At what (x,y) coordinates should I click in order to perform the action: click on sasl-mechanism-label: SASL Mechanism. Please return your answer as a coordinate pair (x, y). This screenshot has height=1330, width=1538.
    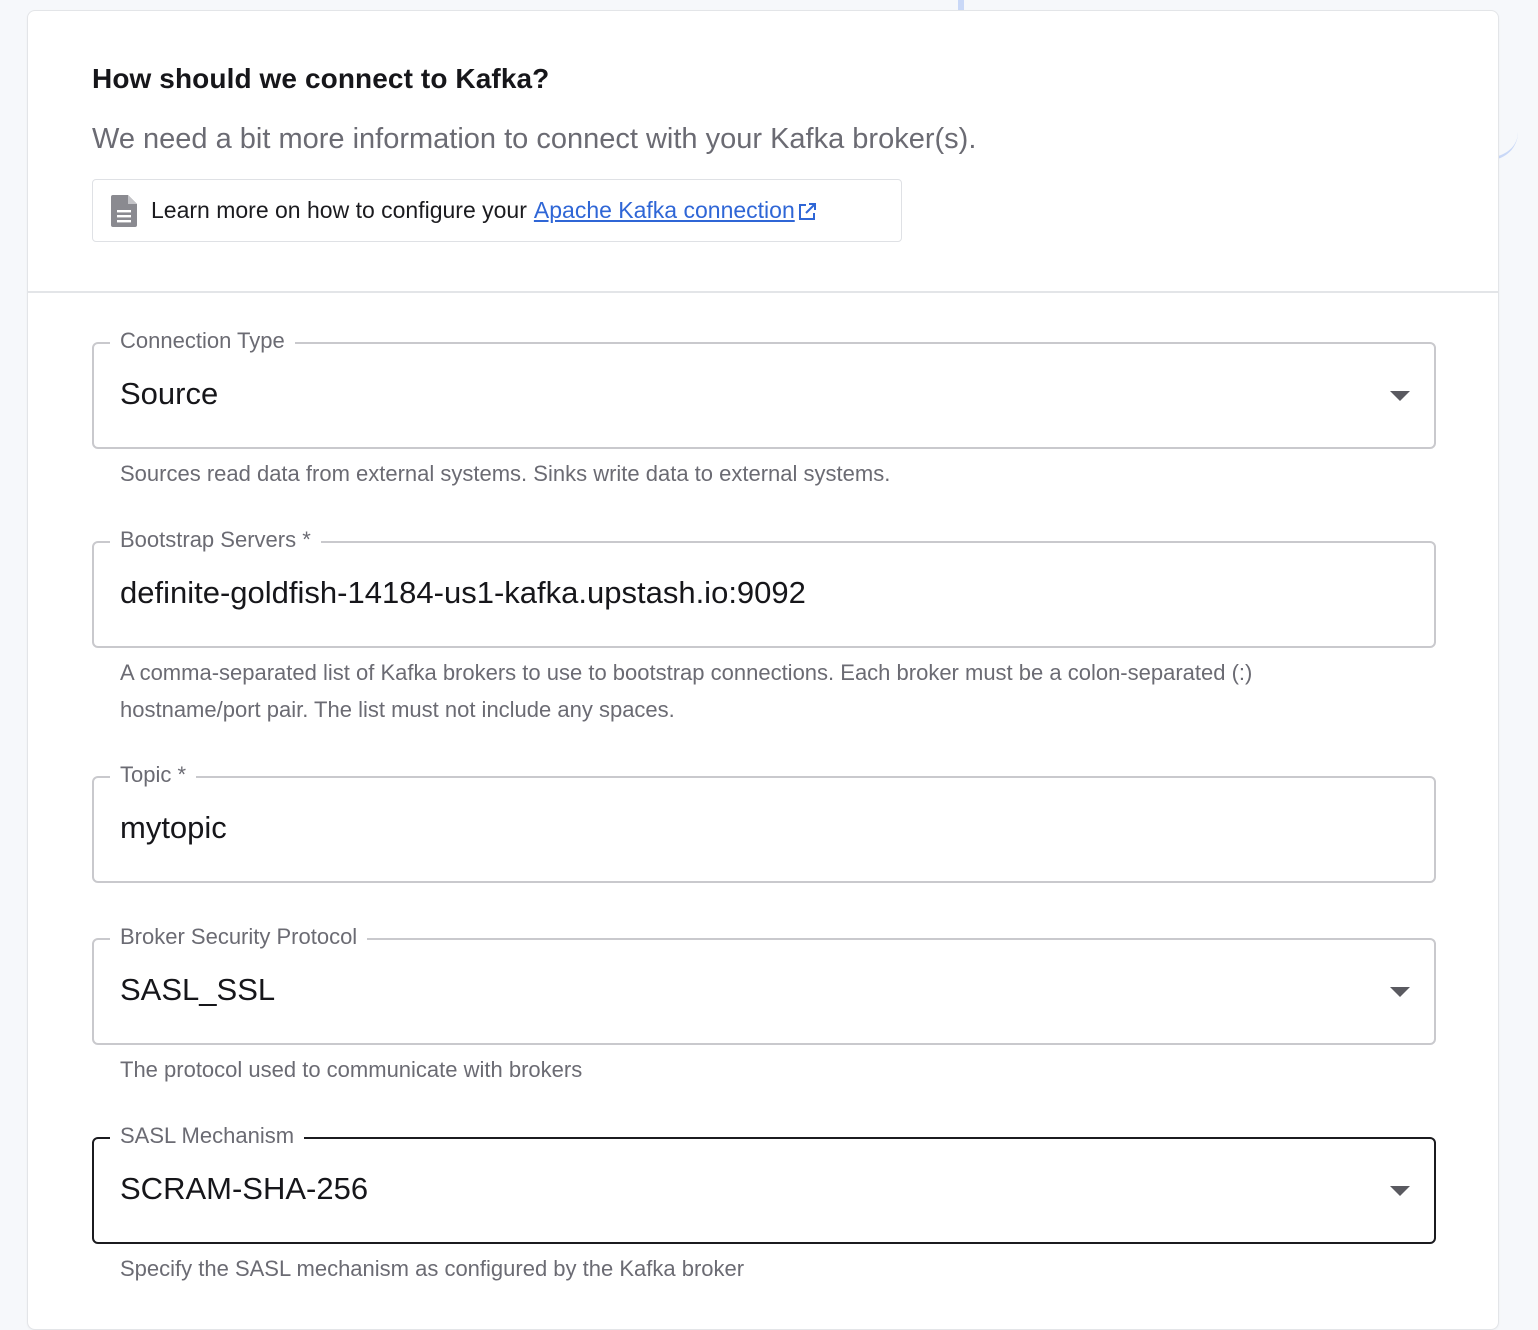
    Looking at the image, I should click on (207, 1136).